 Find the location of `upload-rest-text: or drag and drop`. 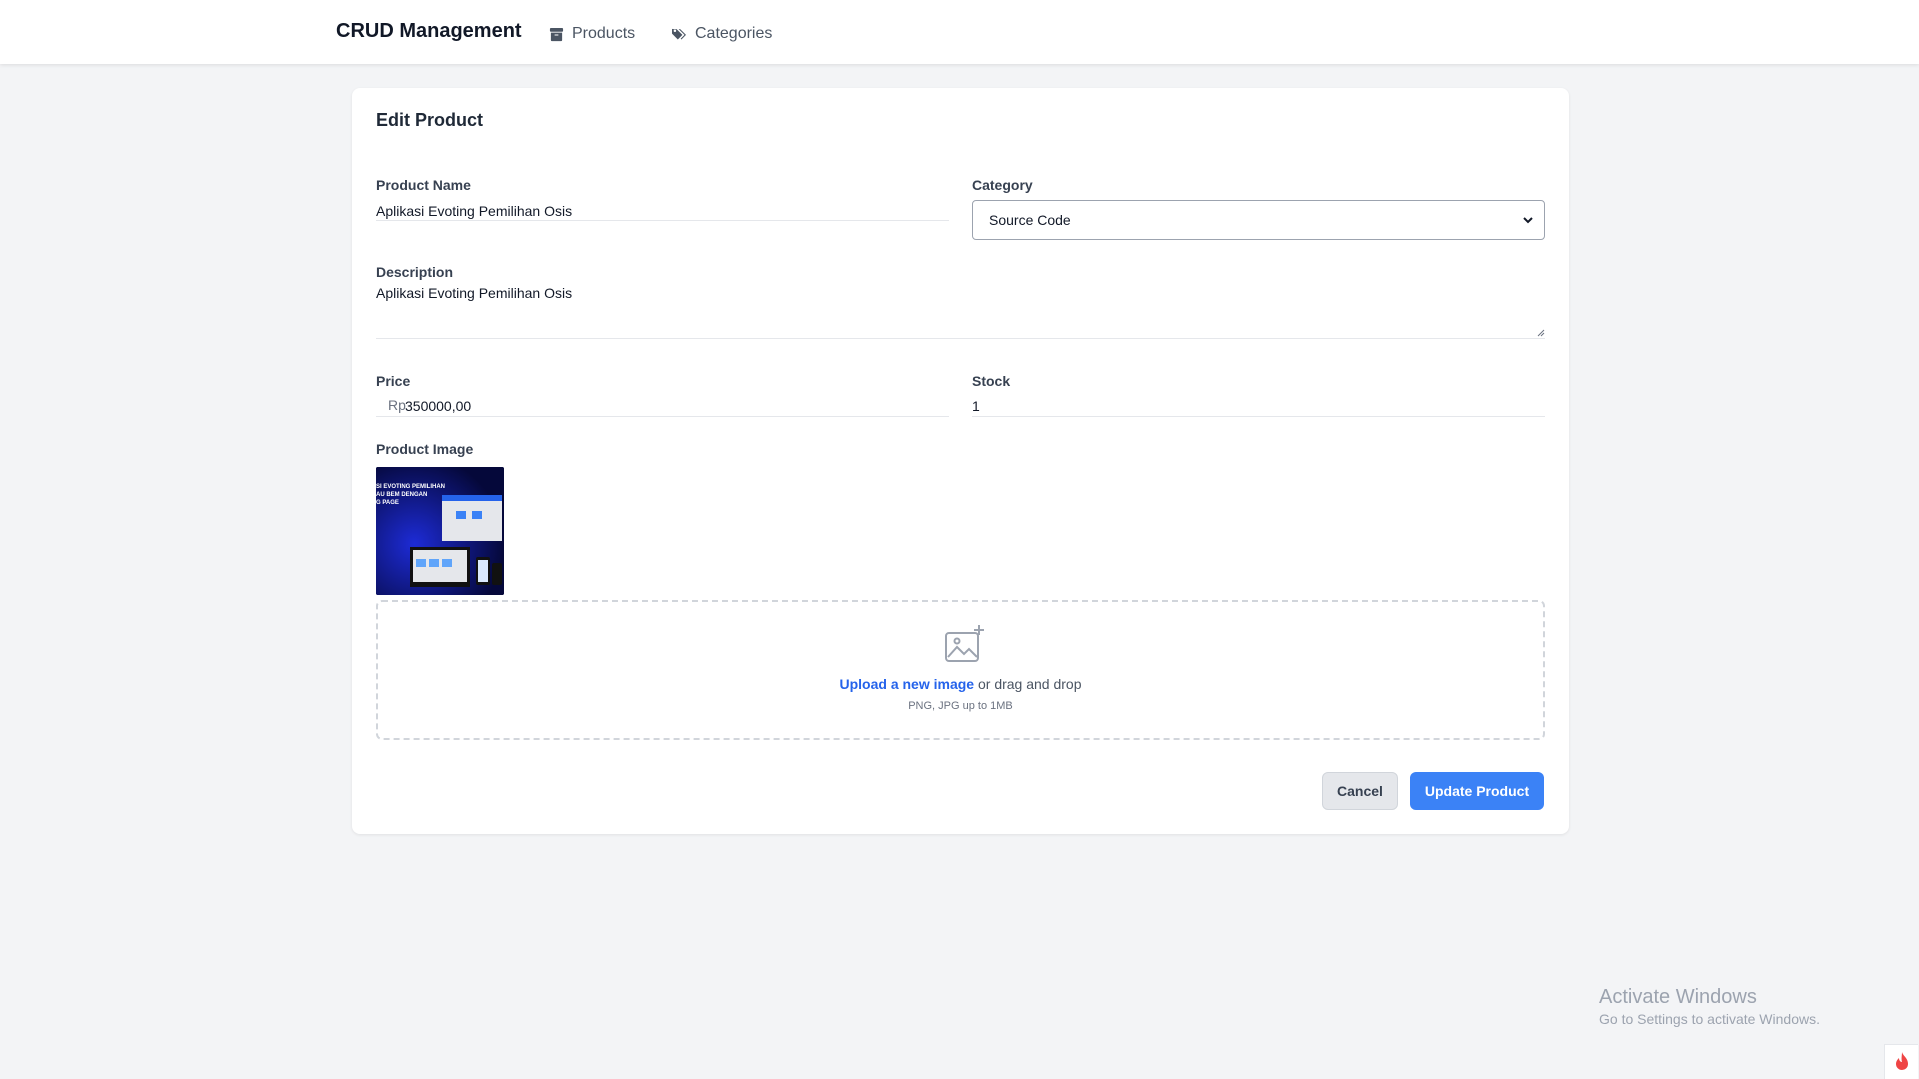

upload-rest-text: or drag and drop is located at coordinates (1028, 684).